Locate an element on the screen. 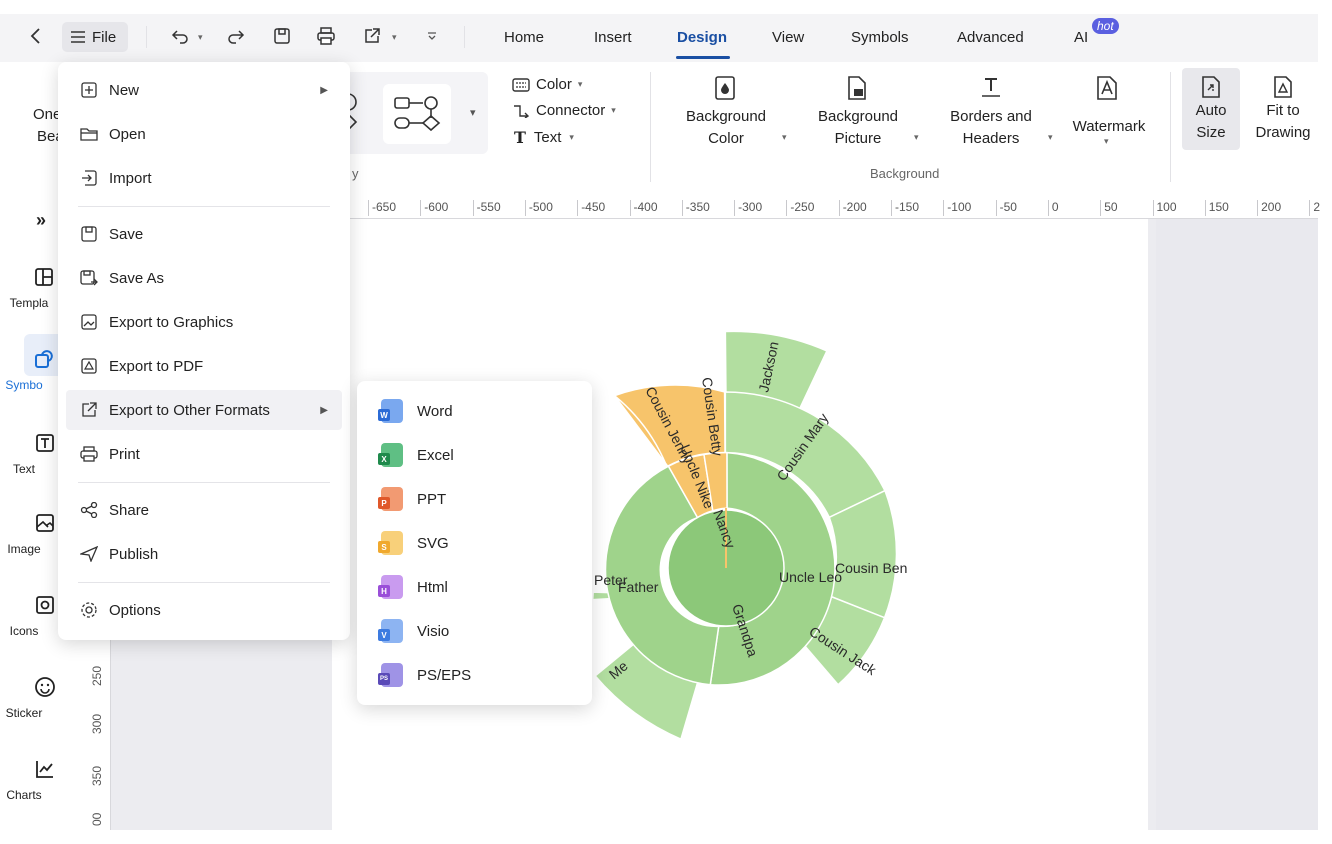 Image resolution: width=1332 pixels, height=844 pixels. undo-dropdown-icon: ▾ is located at coordinates (200, 37).